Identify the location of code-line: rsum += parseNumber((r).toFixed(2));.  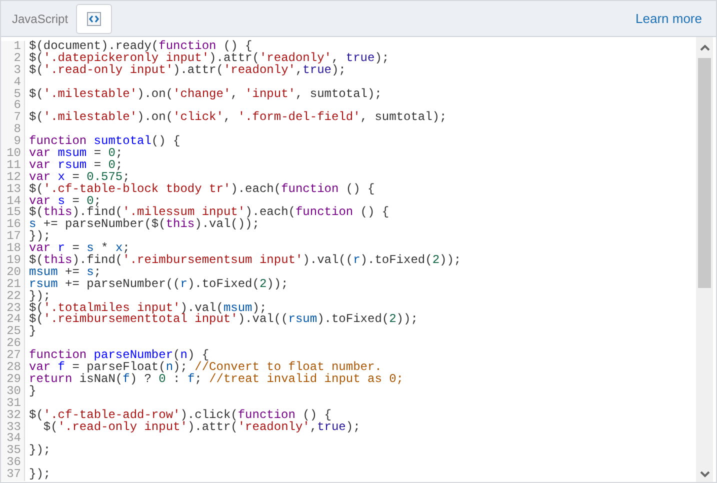
(158, 284).